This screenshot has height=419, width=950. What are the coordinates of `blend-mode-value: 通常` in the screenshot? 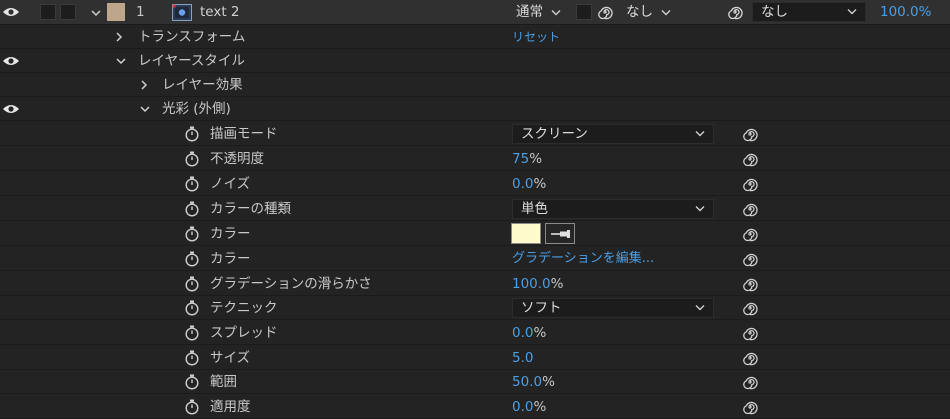 It's located at (529, 12).